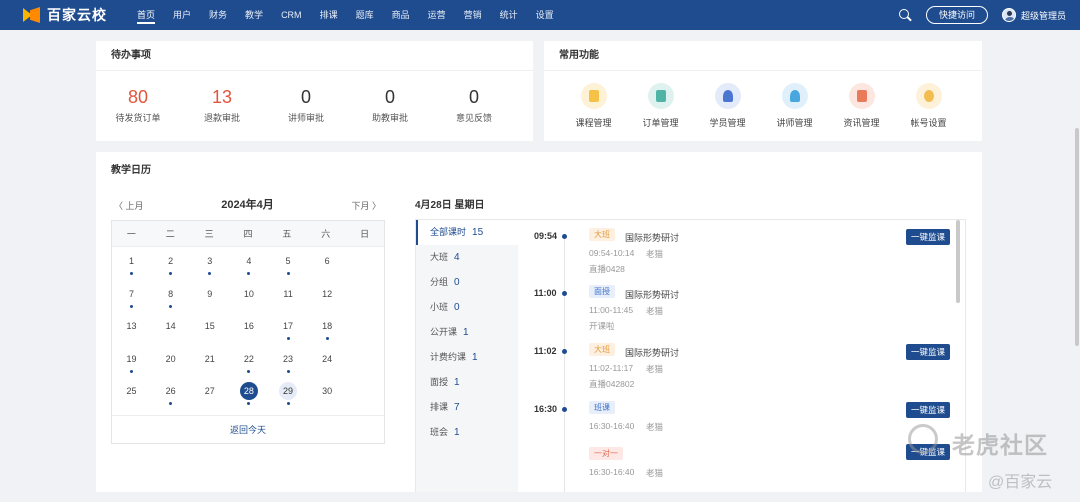  I want to click on schedule-scrollbar, so click(958, 261).